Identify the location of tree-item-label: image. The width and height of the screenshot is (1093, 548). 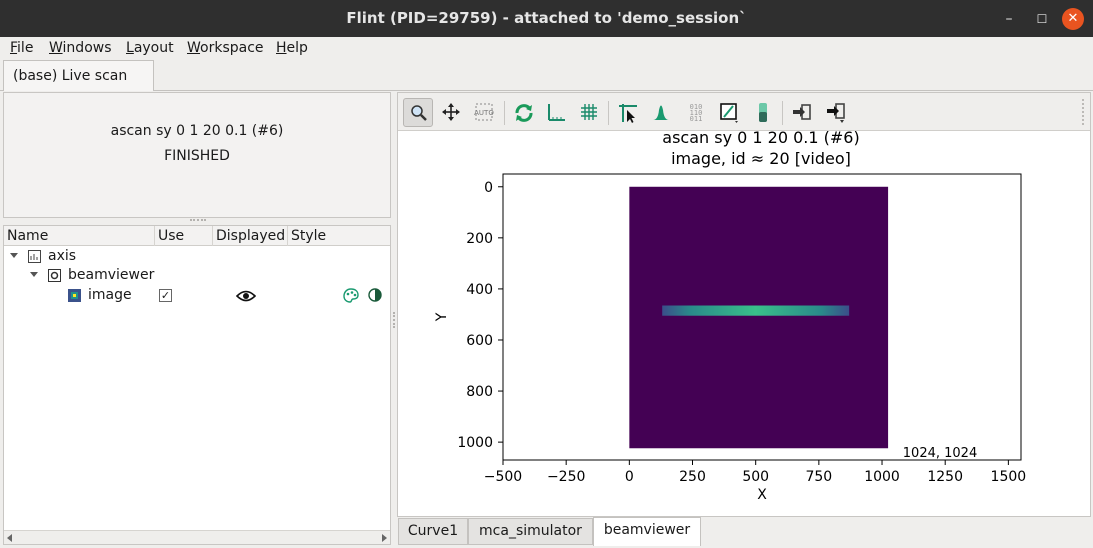
(110, 295).